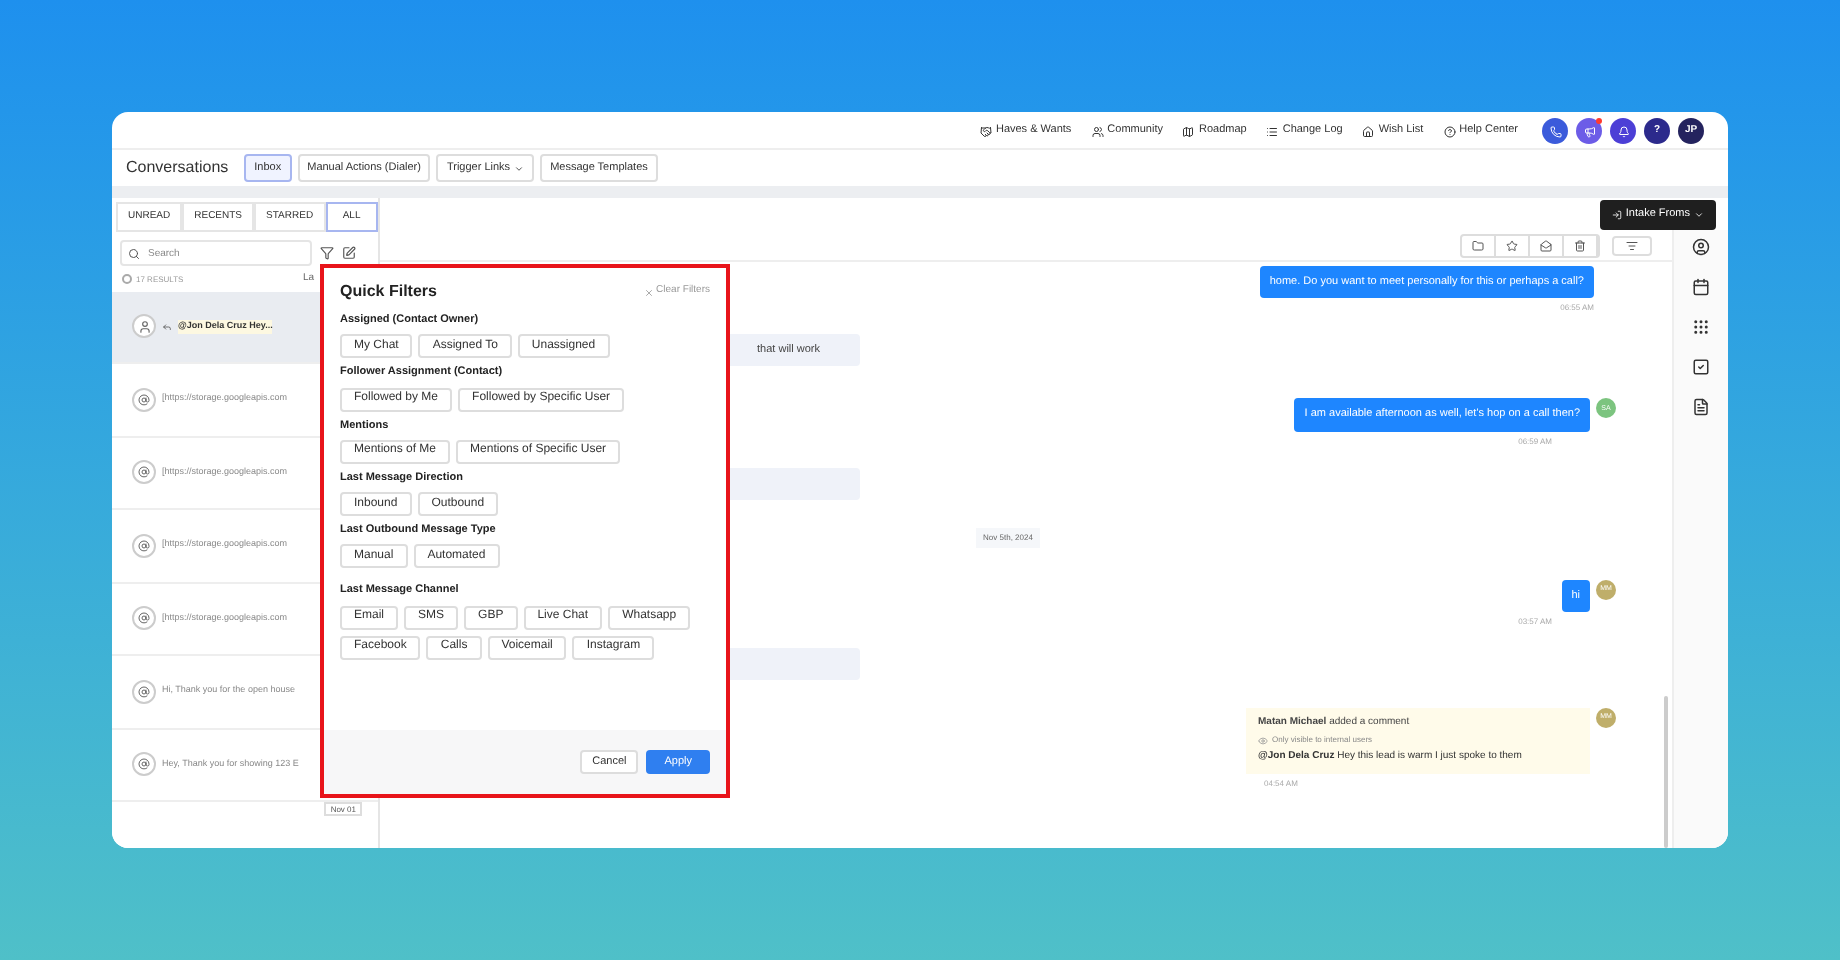 The image size is (1840, 960). I want to click on login-icon, so click(1616, 215).